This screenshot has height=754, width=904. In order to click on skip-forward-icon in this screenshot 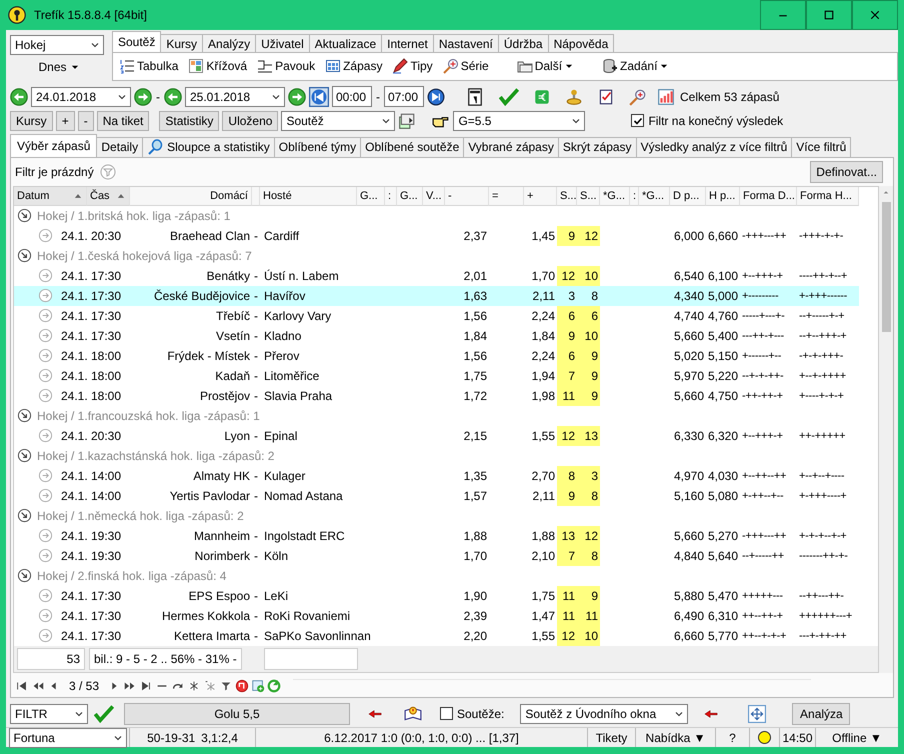, I will do `click(436, 97)`.